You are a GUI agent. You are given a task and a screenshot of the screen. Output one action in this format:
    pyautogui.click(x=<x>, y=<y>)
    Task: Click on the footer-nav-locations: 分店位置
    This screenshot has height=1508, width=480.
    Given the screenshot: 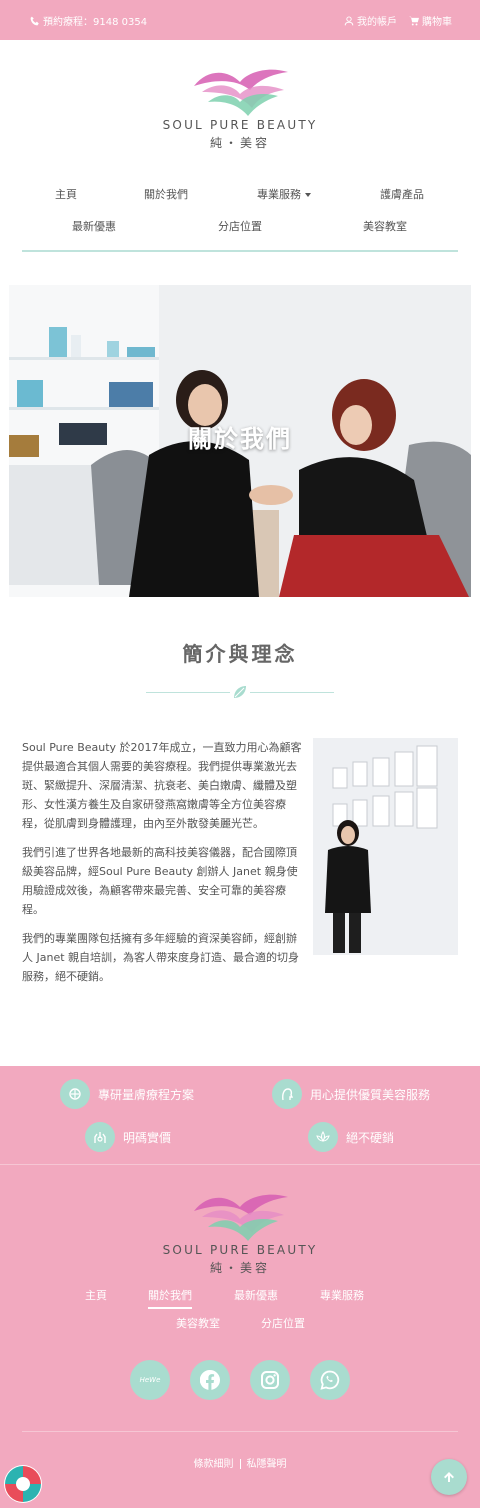 What is the action you would take?
    pyautogui.click(x=283, y=1323)
    